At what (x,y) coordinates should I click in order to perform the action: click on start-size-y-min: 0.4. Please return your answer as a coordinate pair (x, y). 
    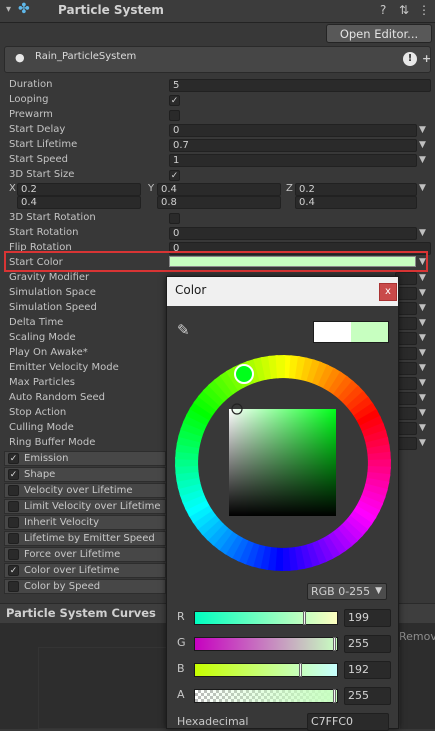
    Looking at the image, I should click on (219, 189).